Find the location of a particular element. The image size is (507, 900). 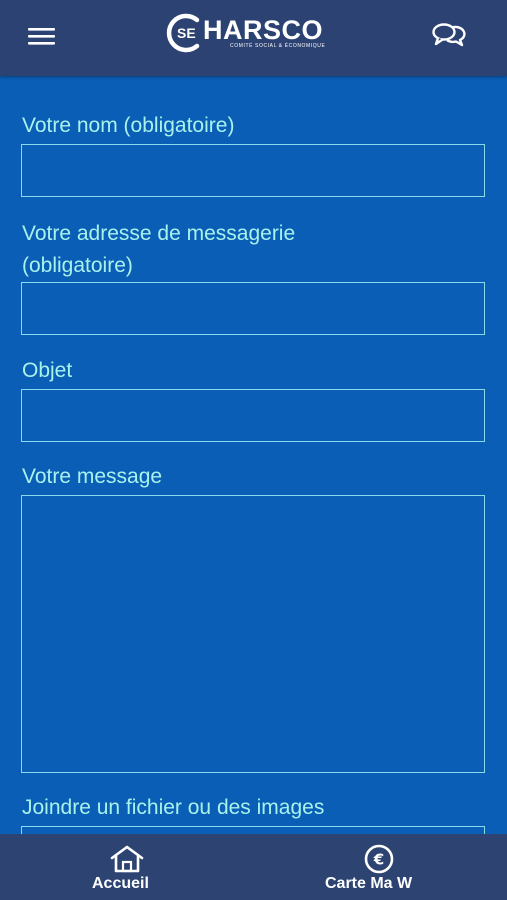

nav-item-accueil: Accueil is located at coordinates (127, 867).